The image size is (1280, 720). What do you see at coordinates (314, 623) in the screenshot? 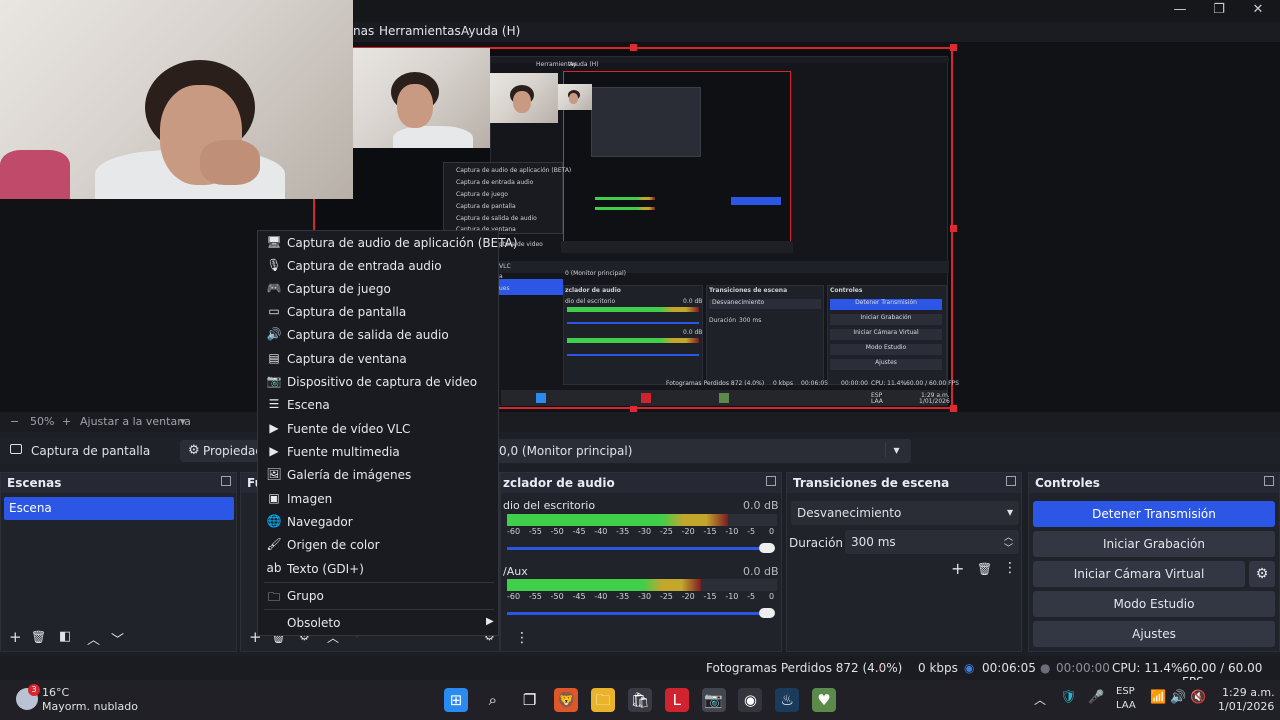
I see `context-menu-item-label: Obsoleto` at bounding box center [314, 623].